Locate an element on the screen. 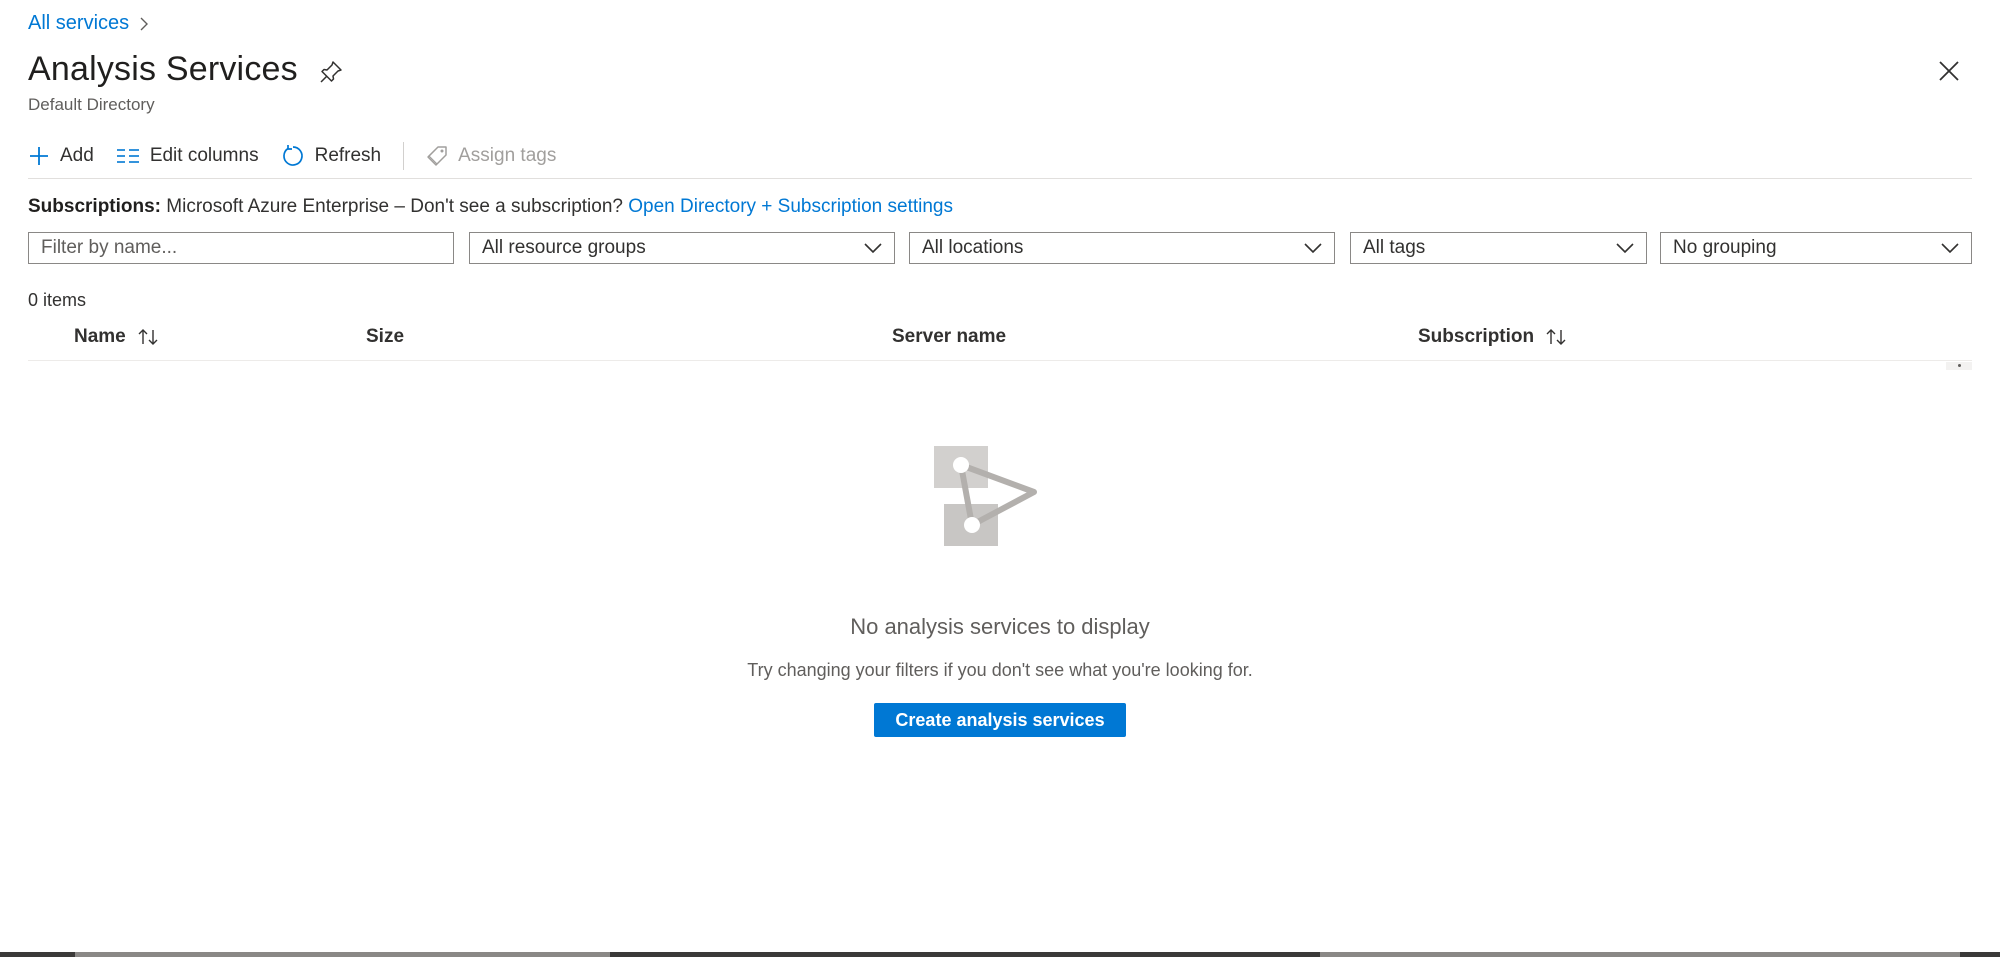  column-header-server-name: Server name is located at coordinates (949, 337).